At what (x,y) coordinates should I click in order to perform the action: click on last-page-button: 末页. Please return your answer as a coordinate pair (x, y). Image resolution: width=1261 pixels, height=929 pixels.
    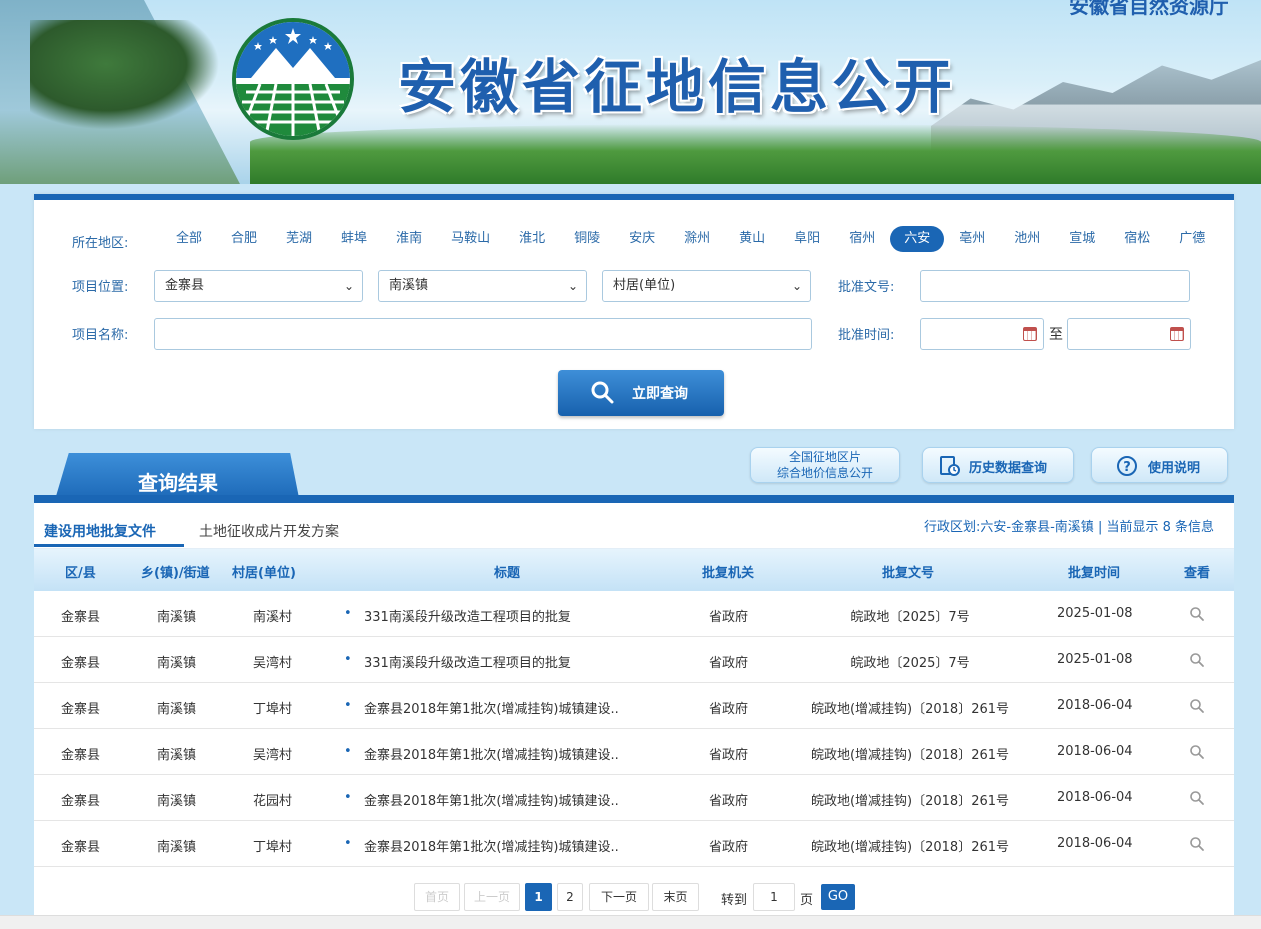
    Looking at the image, I should click on (675, 897).